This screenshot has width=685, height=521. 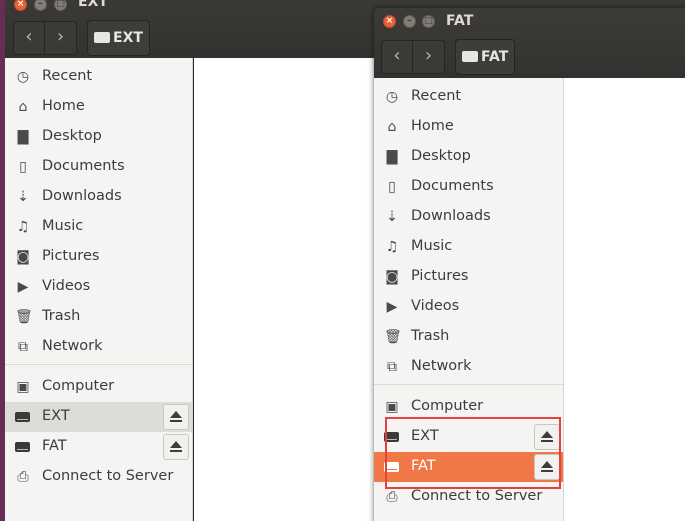 I want to click on path-bar-button: EXT, so click(x=118, y=38).